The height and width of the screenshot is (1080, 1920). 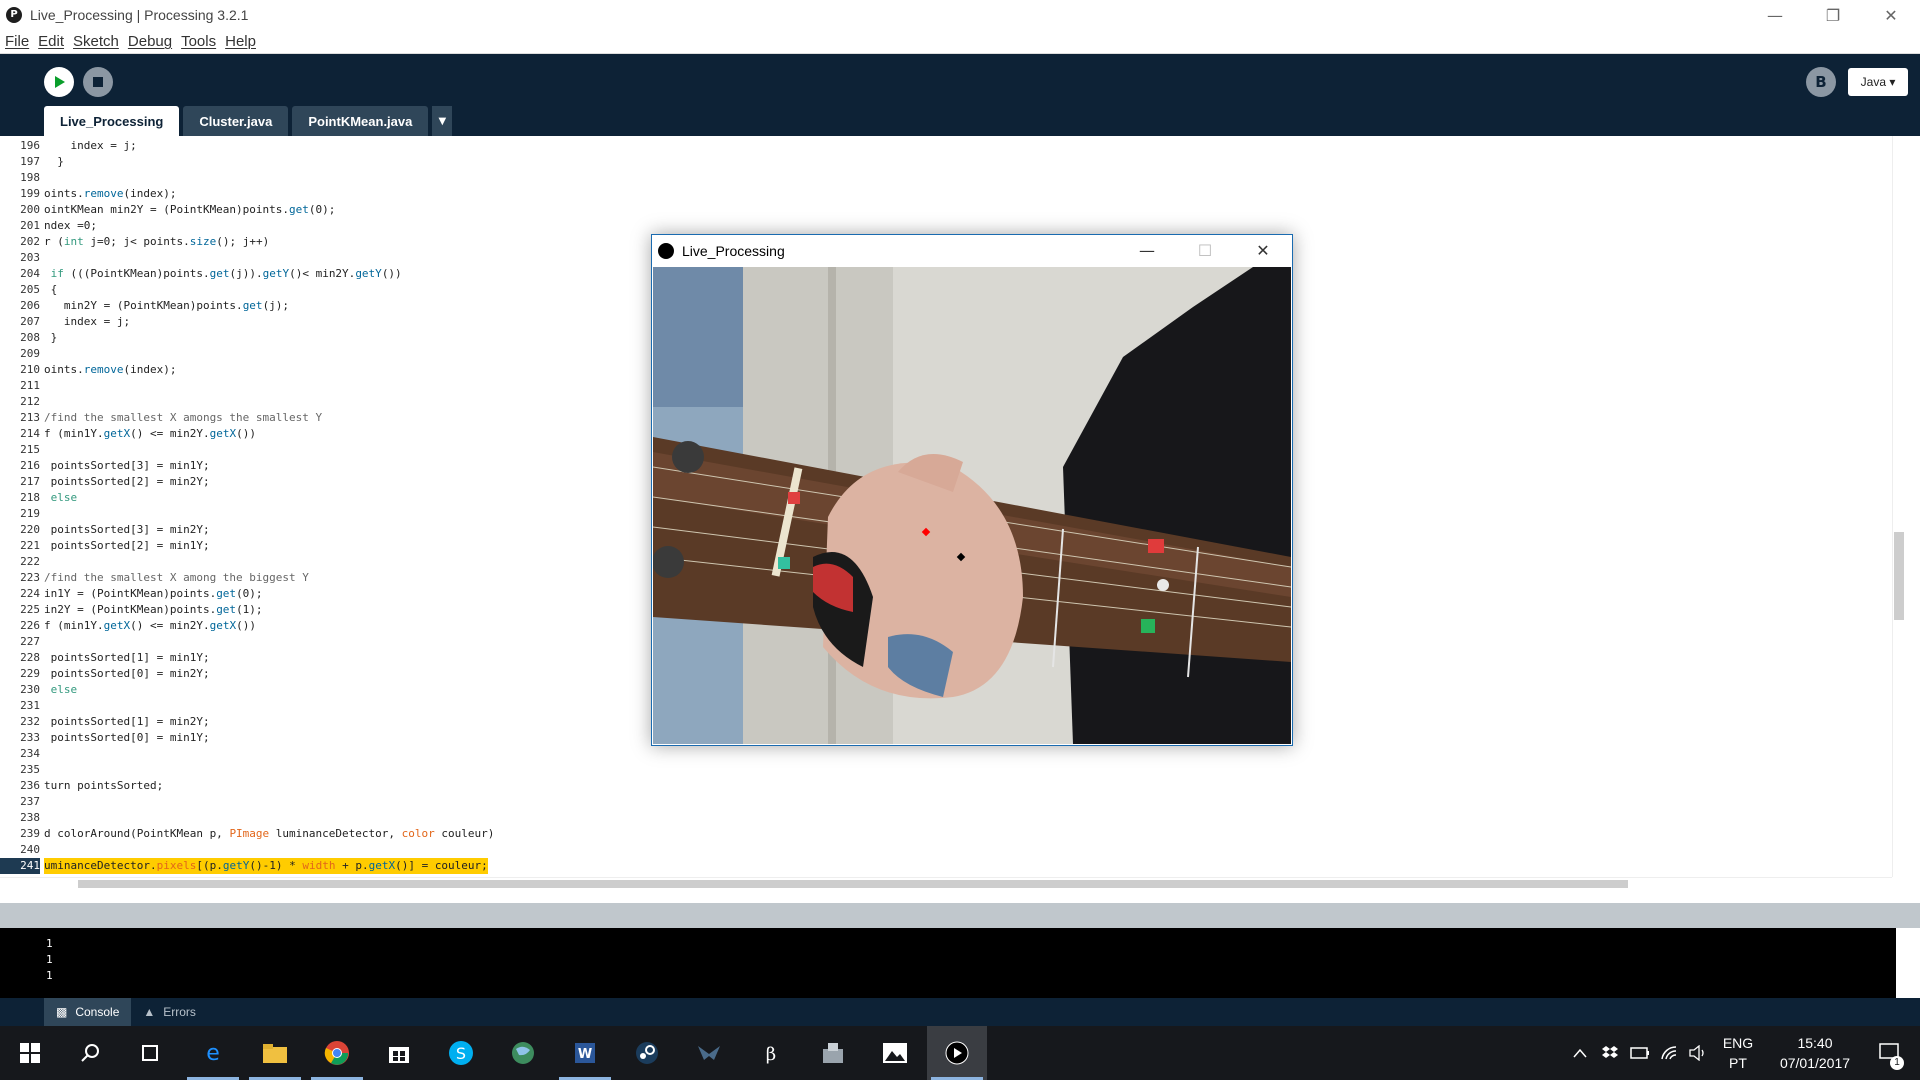 What do you see at coordinates (240, 41) in the screenshot?
I see `menu-help: Help` at bounding box center [240, 41].